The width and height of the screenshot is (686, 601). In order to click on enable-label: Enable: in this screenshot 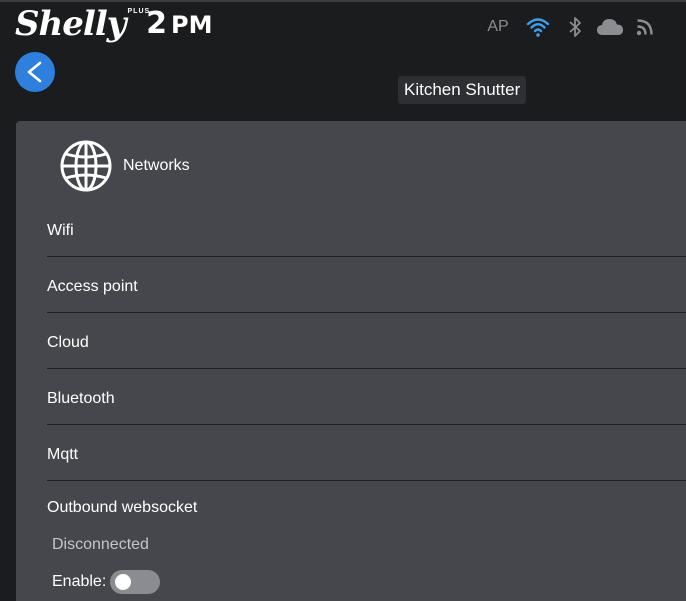, I will do `click(79, 581)`.